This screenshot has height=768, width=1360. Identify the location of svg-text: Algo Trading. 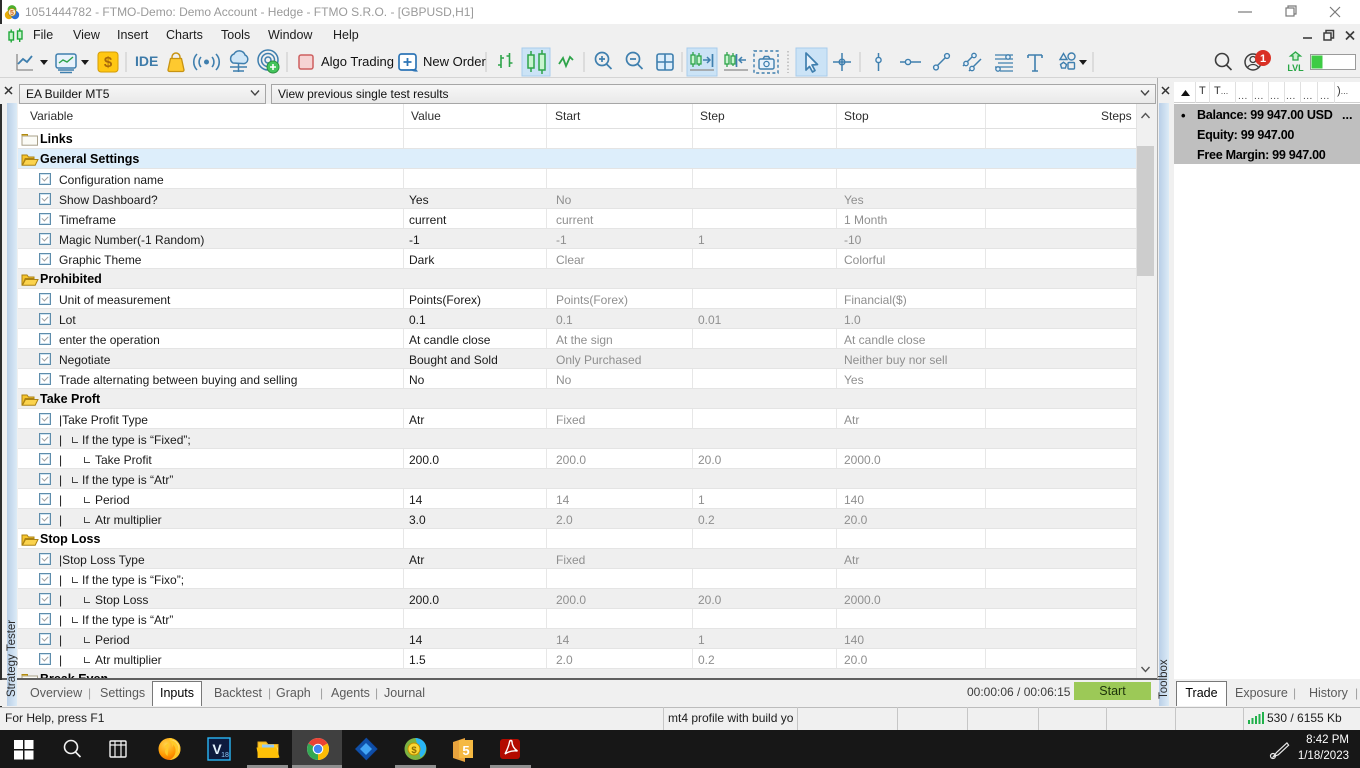
(357, 61).